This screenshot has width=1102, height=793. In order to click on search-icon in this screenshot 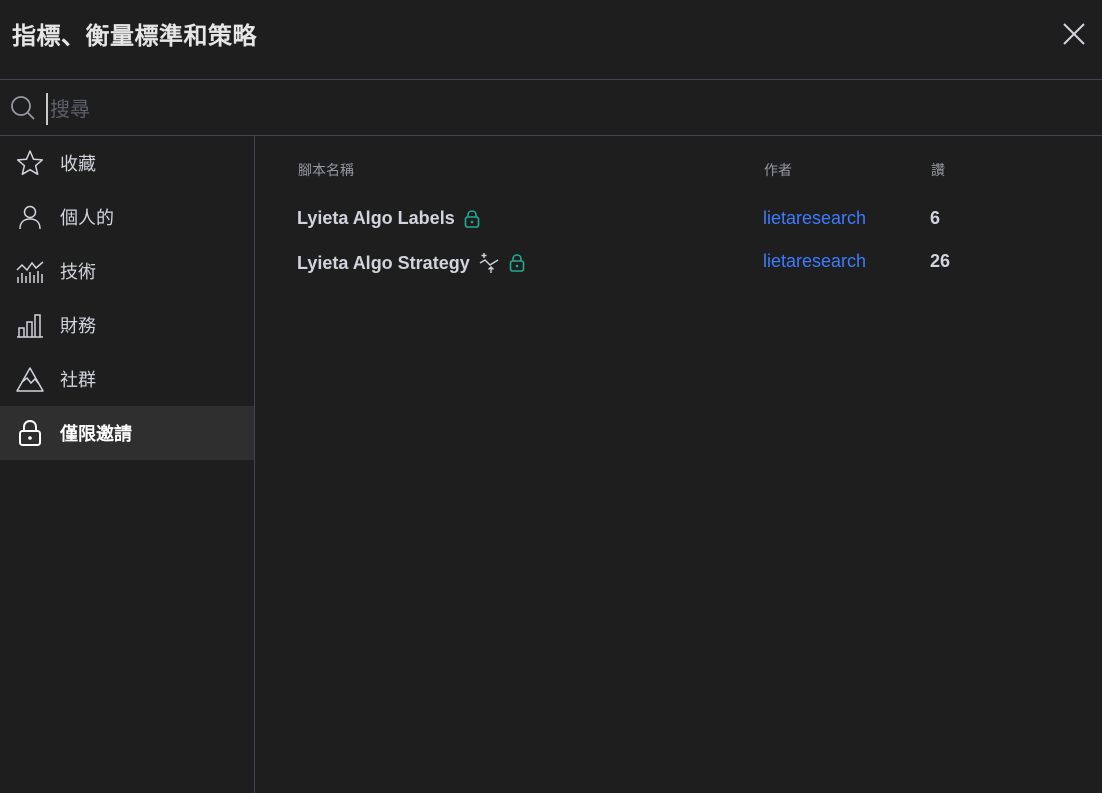, I will do `click(23, 108)`.